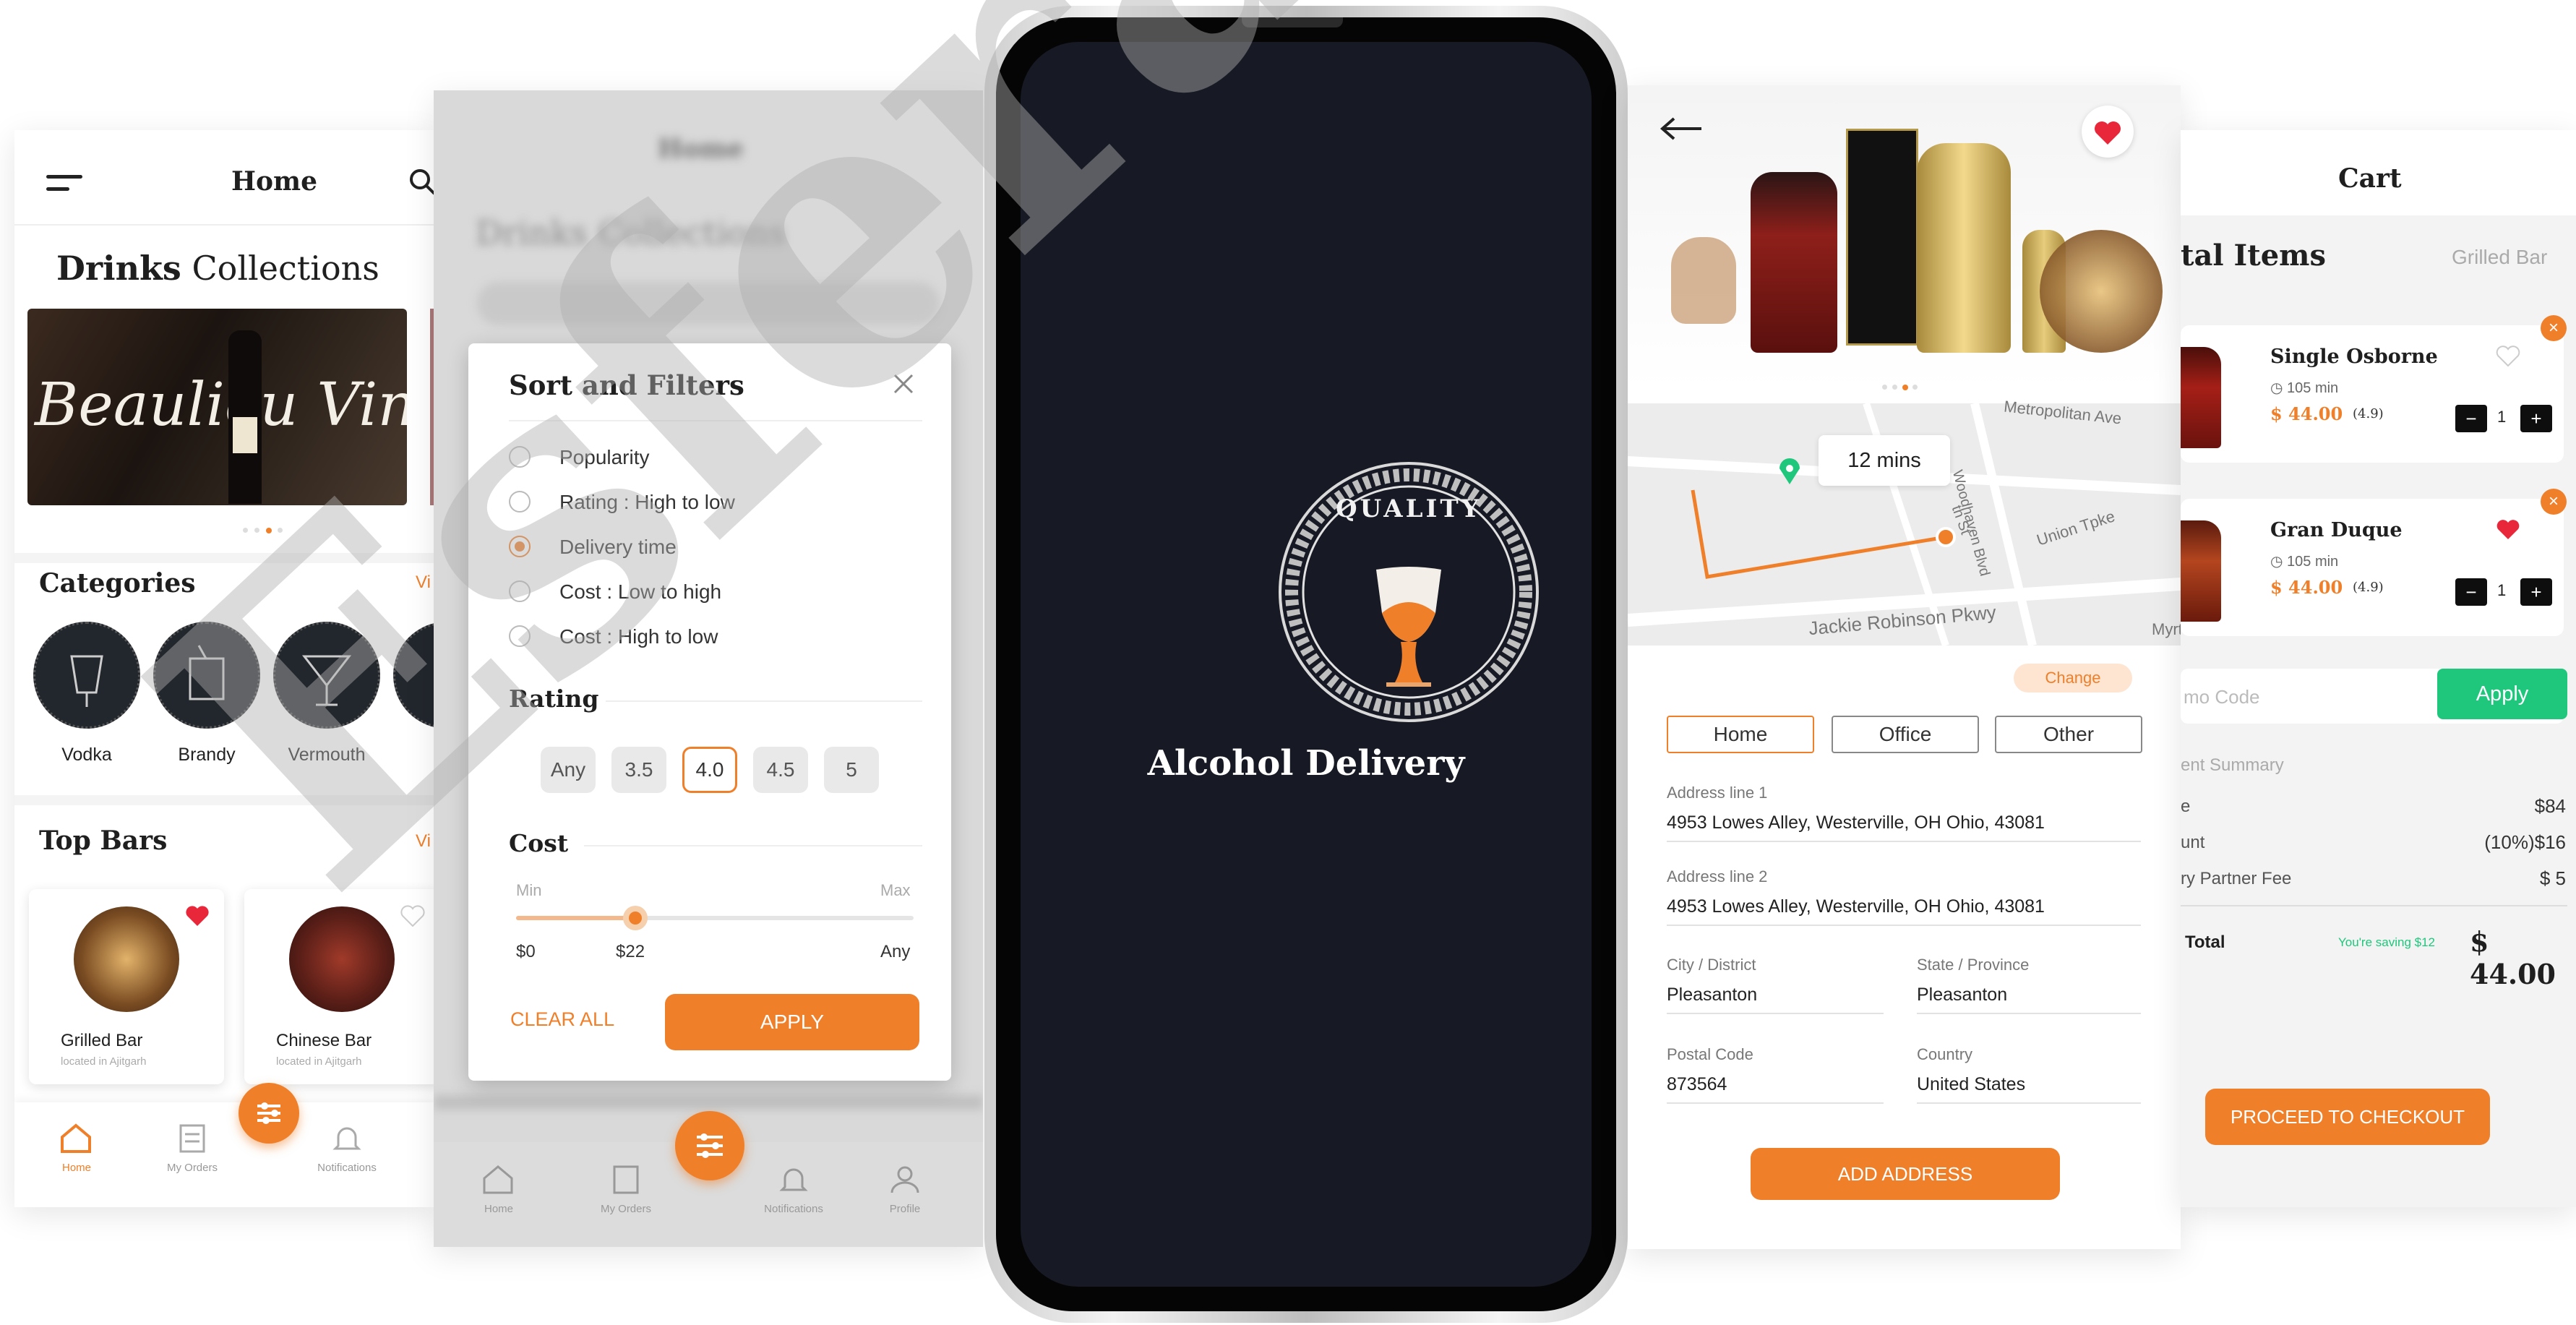  I want to click on bar-name: Grilled Bar, so click(102, 1040).